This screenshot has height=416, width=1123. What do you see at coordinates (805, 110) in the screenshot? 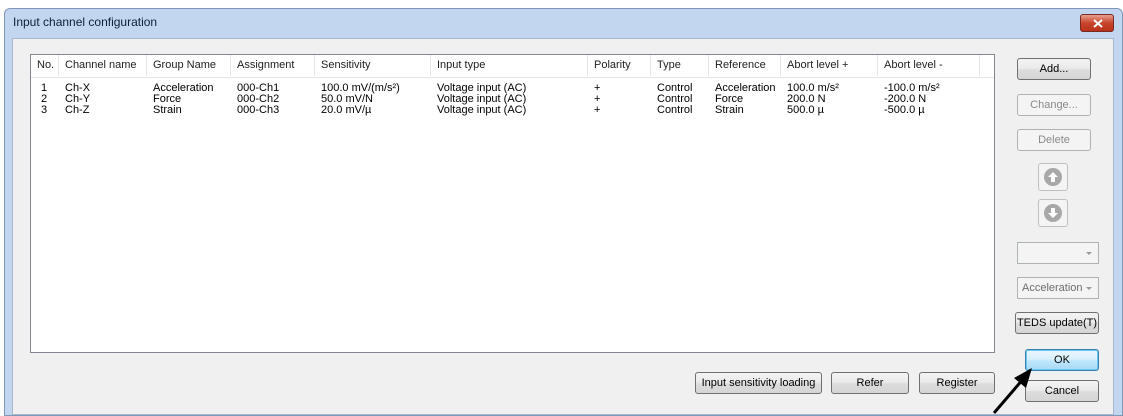
I see `cell-abort-plus: 500.0 µ` at bounding box center [805, 110].